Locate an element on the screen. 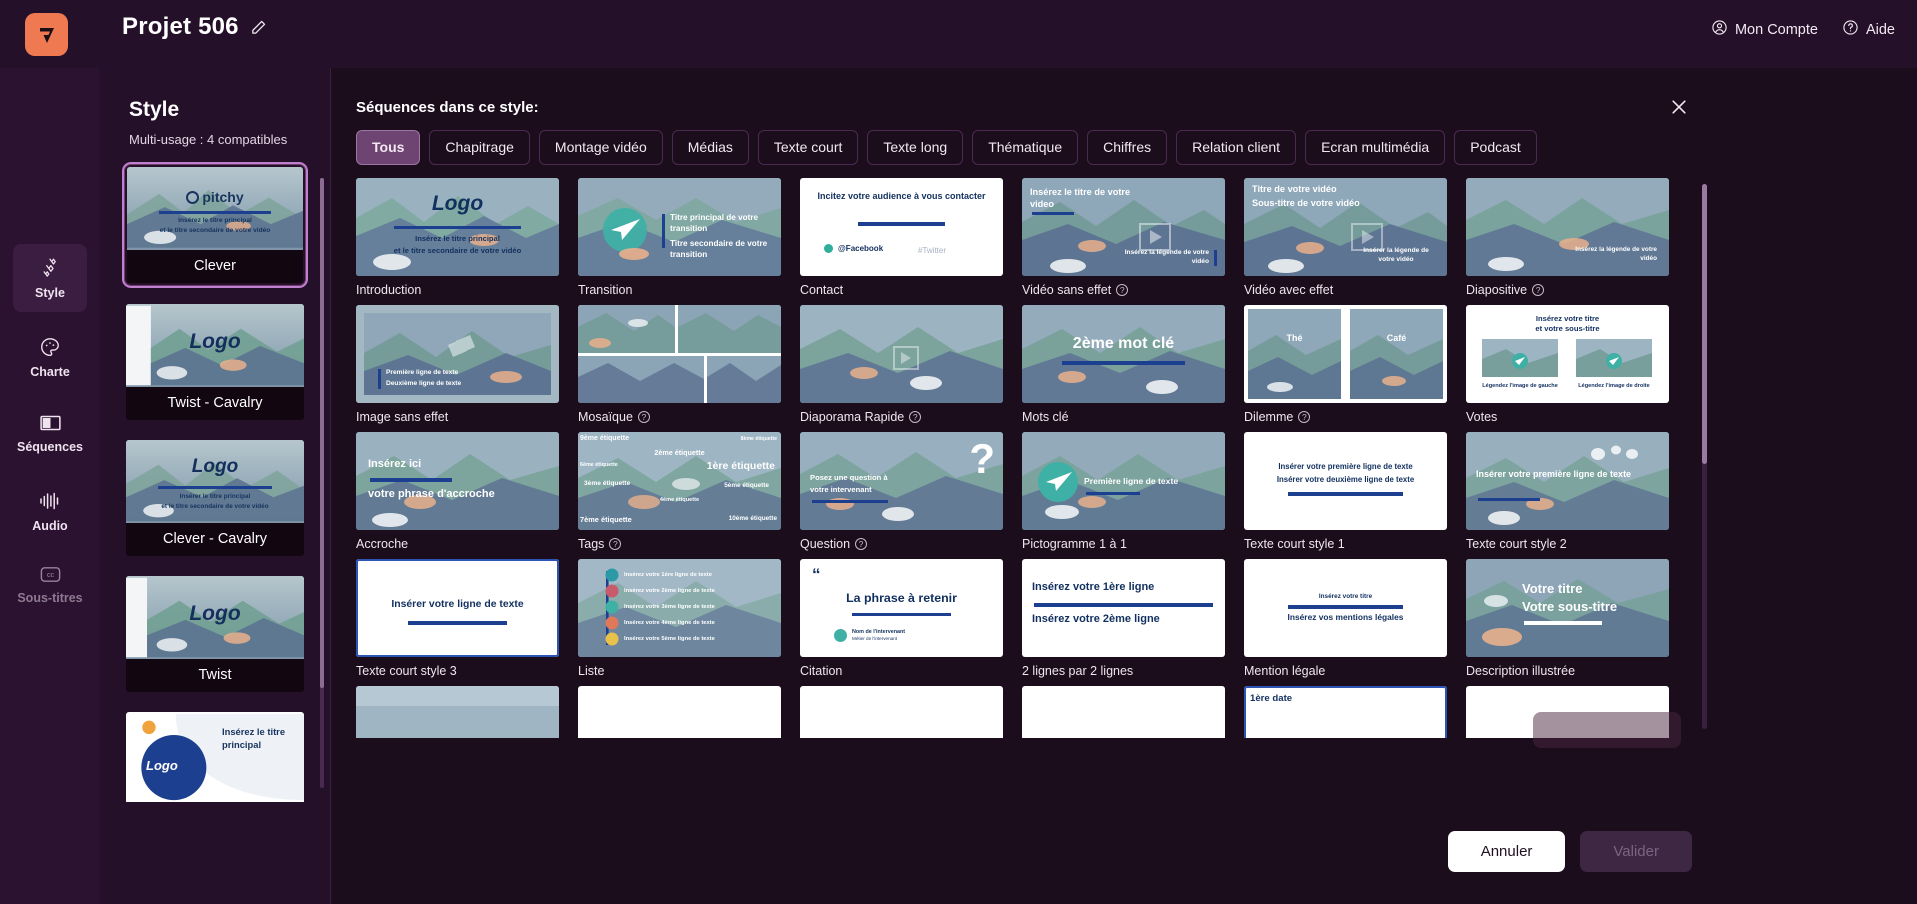 This screenshot has height=904, width=1917. cancel-button: Annuler is located at coordinates (1506, 851).